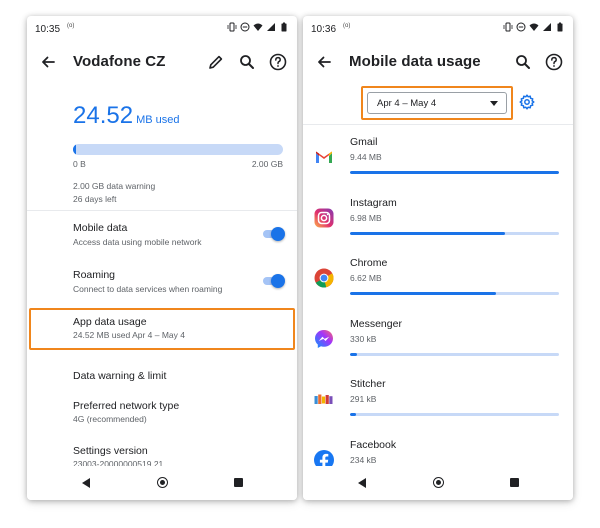 Image resolution: width=600 pixels, height=528 pixels. I want to click on instagram-icon, so click(324, 218).